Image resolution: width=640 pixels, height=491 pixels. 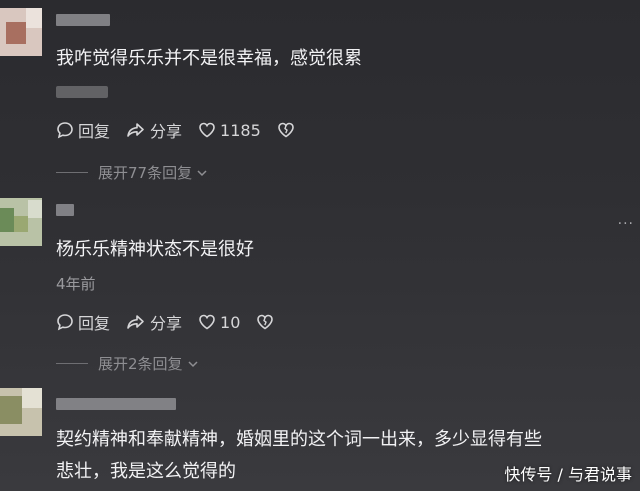 I want to click on like-button: 10, so click(x=219, y=322).